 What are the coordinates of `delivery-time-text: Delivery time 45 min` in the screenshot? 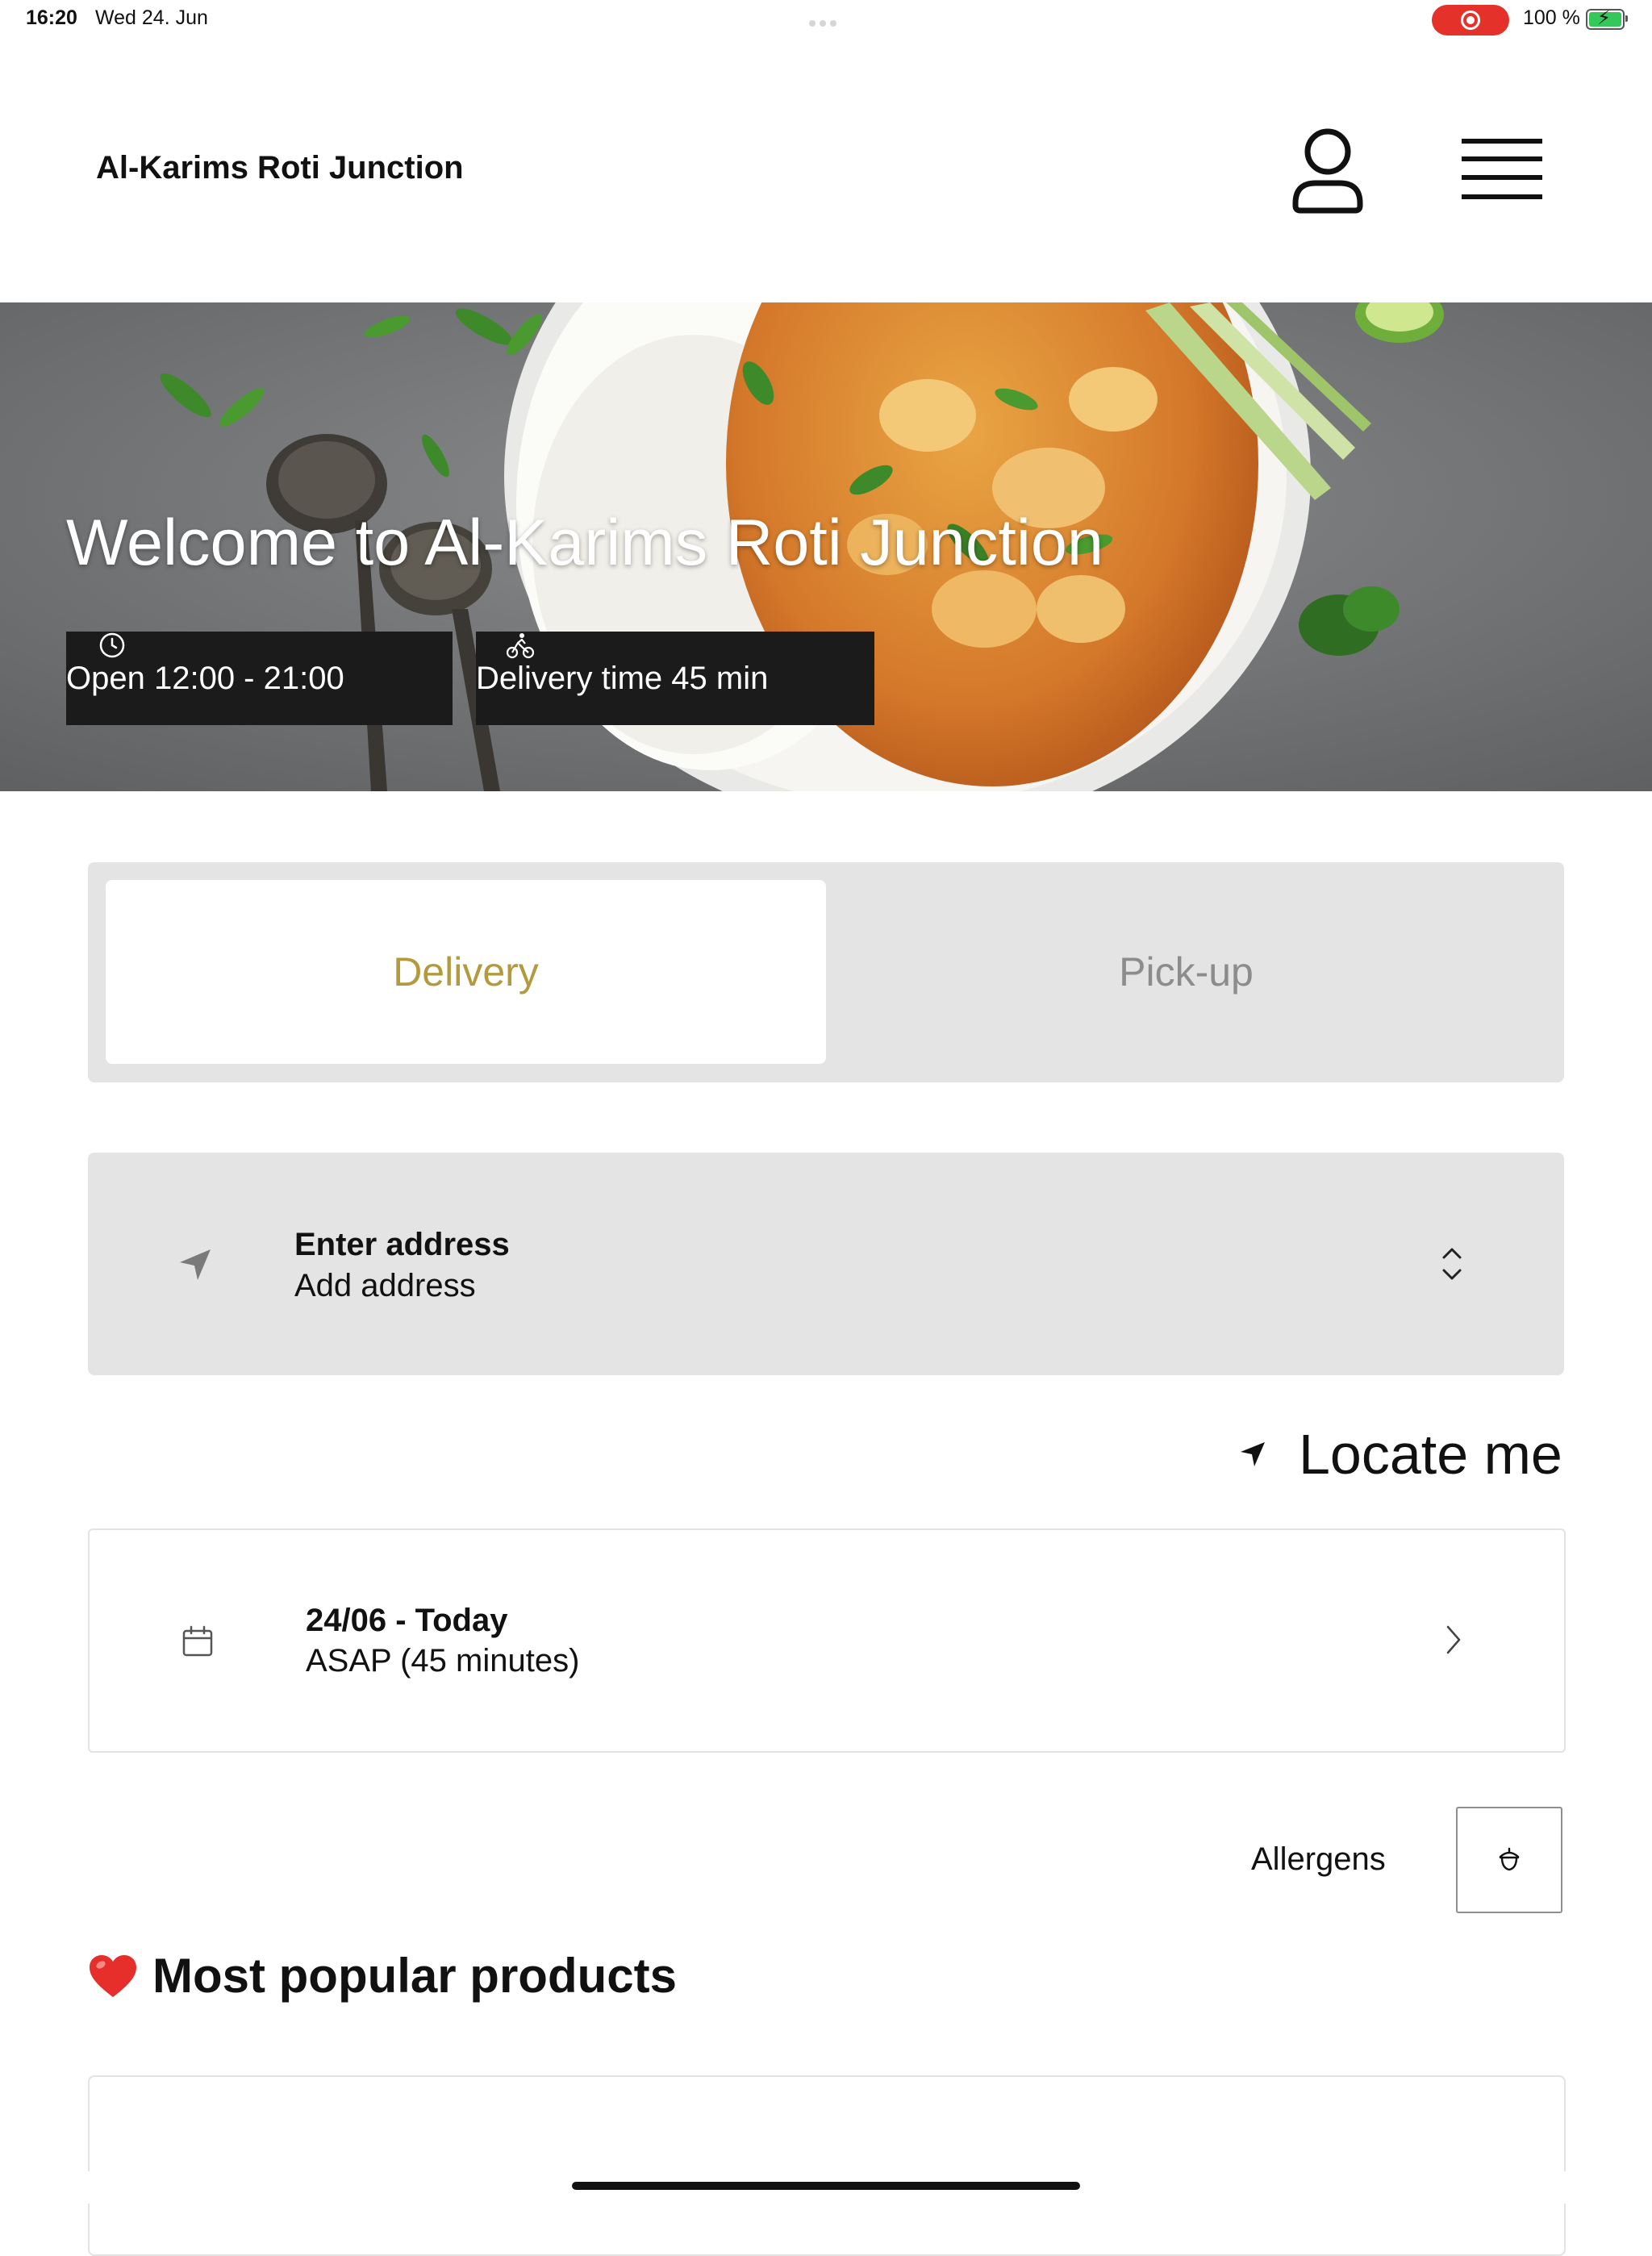 It's located at (622, 678).